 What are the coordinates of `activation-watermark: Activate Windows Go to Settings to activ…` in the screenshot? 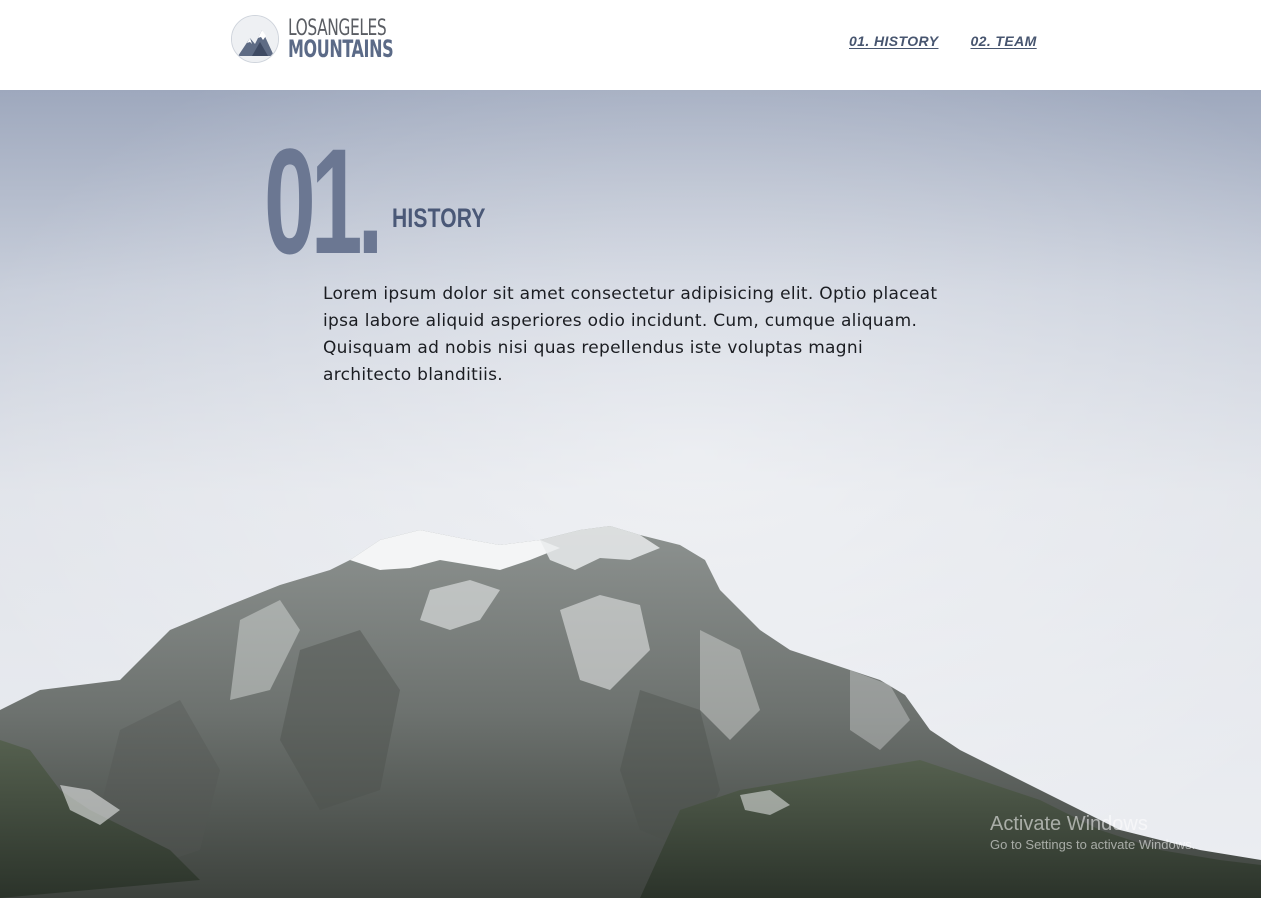 It's located at (1092, 833).